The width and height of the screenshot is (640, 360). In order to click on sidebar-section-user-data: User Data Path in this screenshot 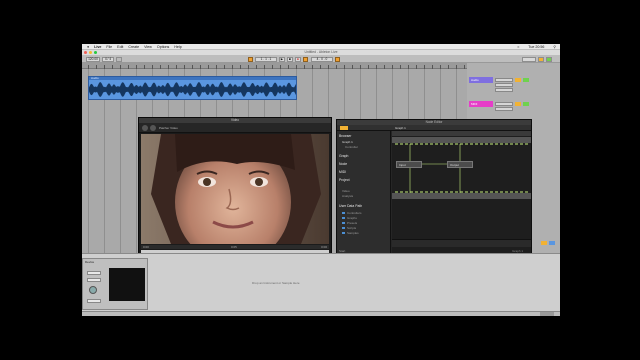, I will do `click(350, 206)`.